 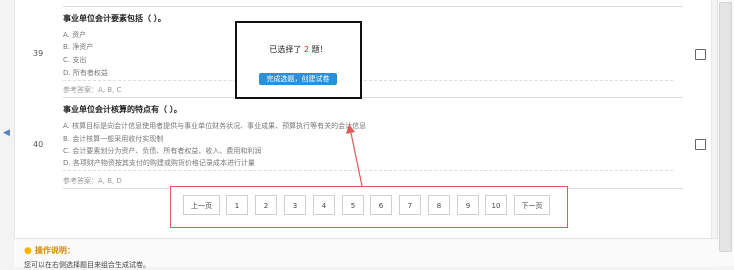 I want to click on page-button: 2, so click(x=266, y=205).